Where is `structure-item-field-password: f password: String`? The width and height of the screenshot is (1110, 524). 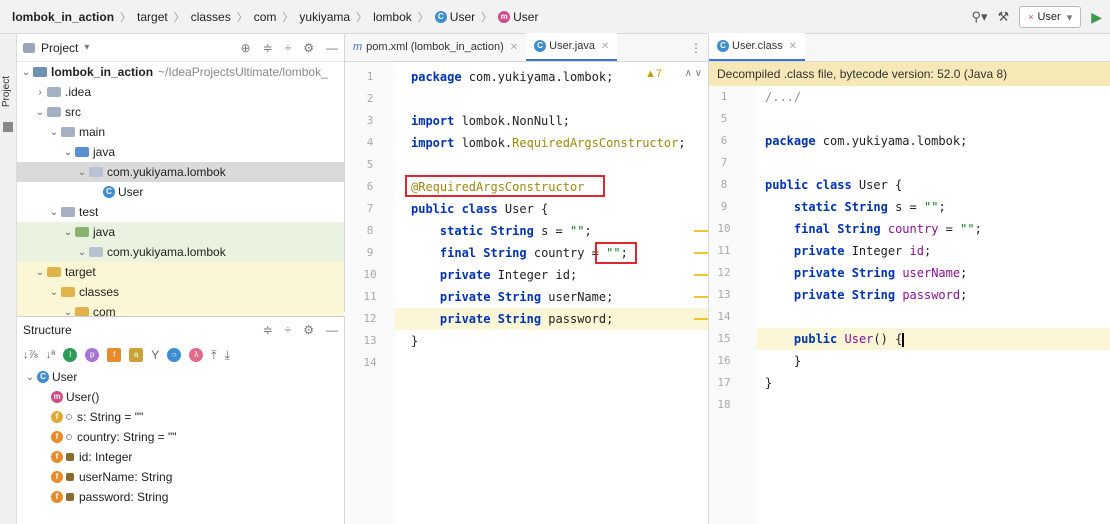 structure-item-field-password: f password: String is located at coordinates (180, 497).